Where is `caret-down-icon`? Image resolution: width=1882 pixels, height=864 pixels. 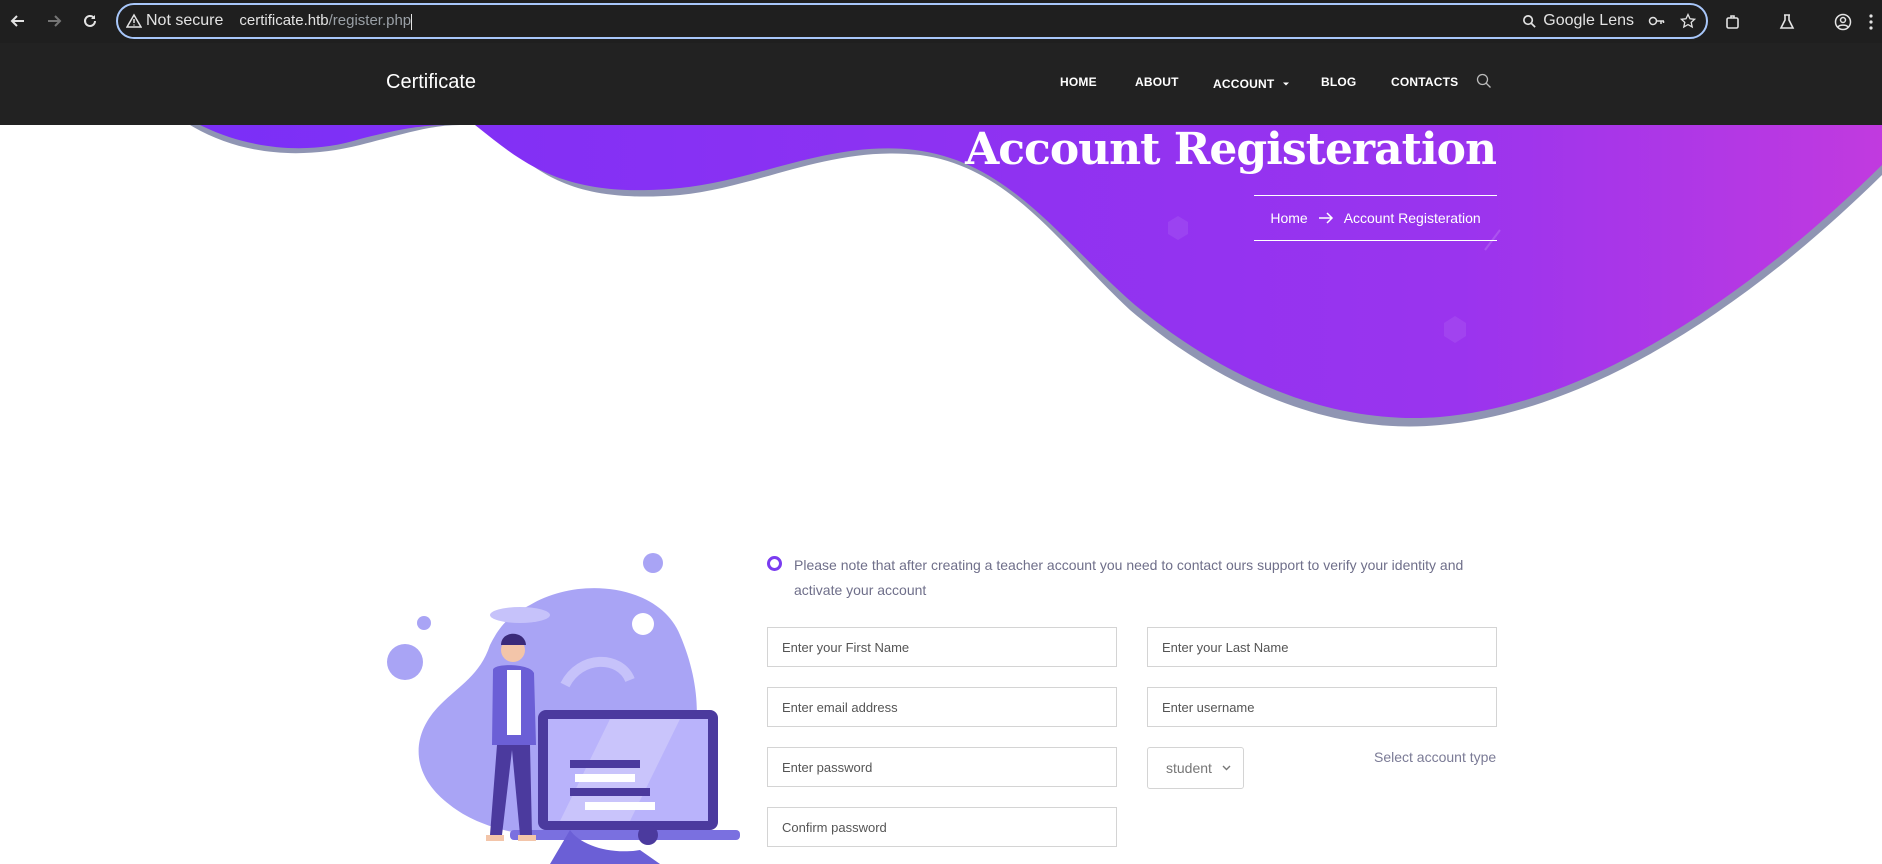
caret-down-icon is located at coordinates (1285, 84).